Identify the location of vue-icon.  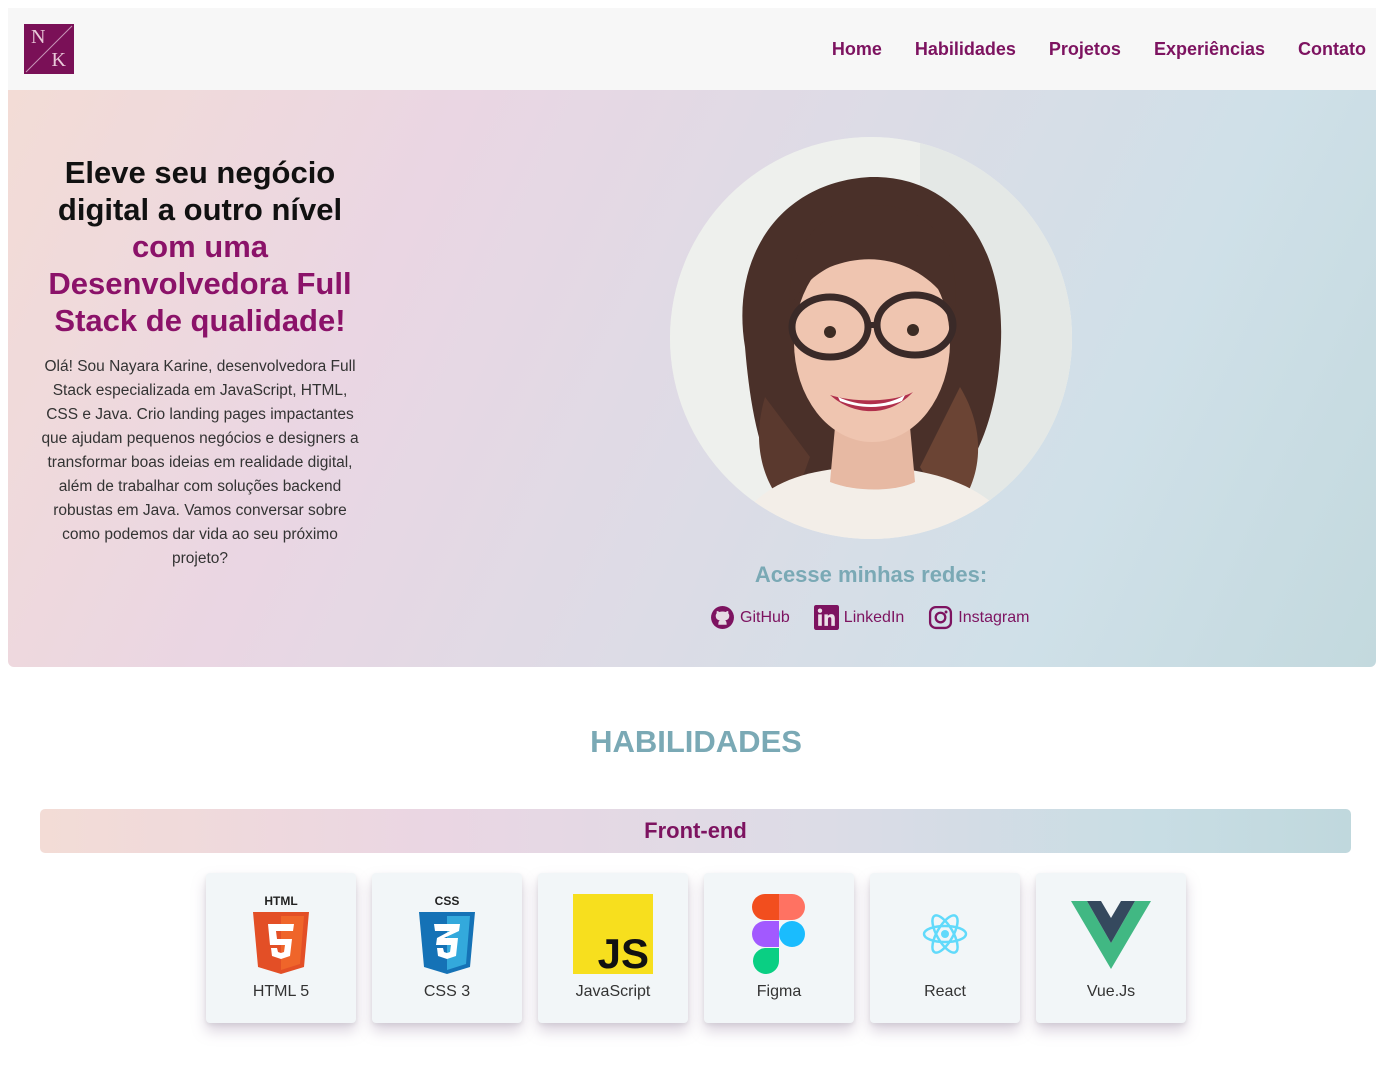
(1111, 935).